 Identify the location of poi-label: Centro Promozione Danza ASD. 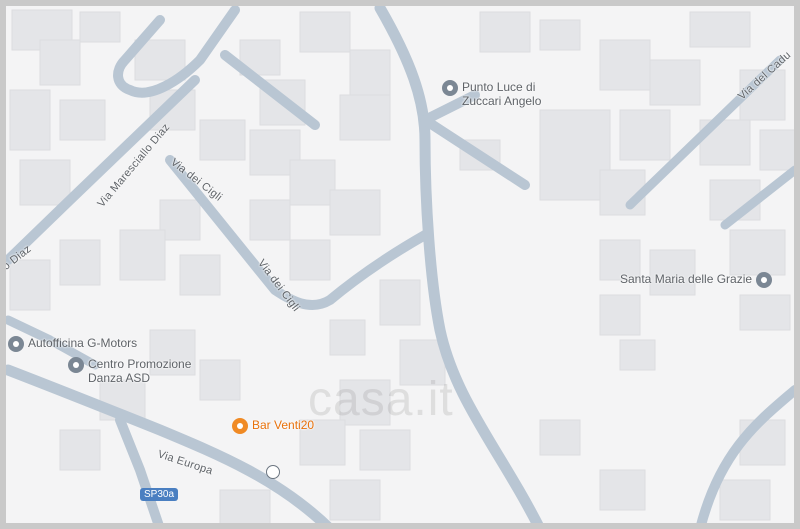
(140, 371).